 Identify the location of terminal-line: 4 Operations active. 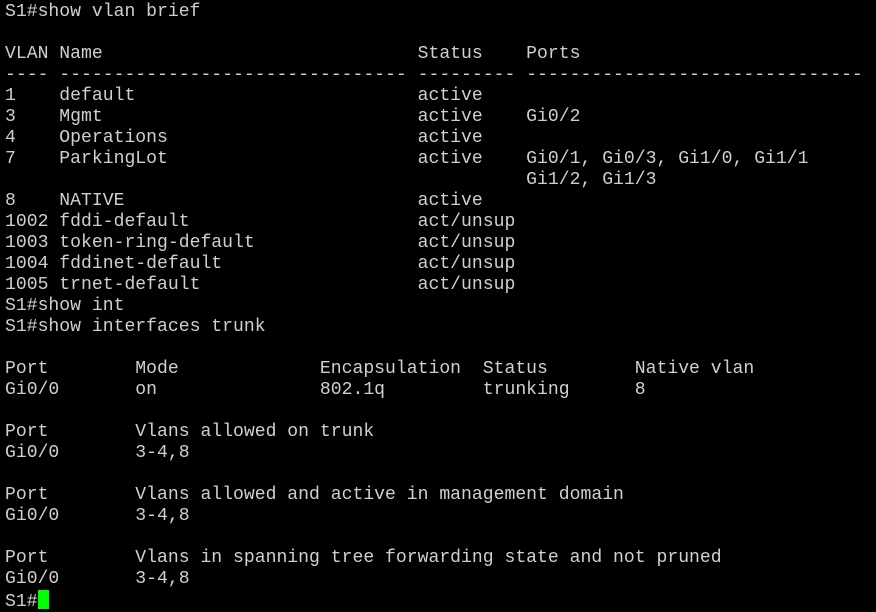
(244, 138).